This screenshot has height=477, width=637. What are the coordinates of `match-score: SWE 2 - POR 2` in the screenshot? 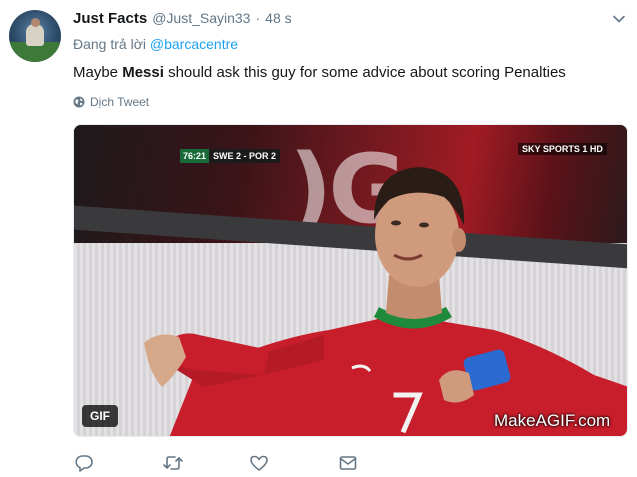 It's located at (245, 156).